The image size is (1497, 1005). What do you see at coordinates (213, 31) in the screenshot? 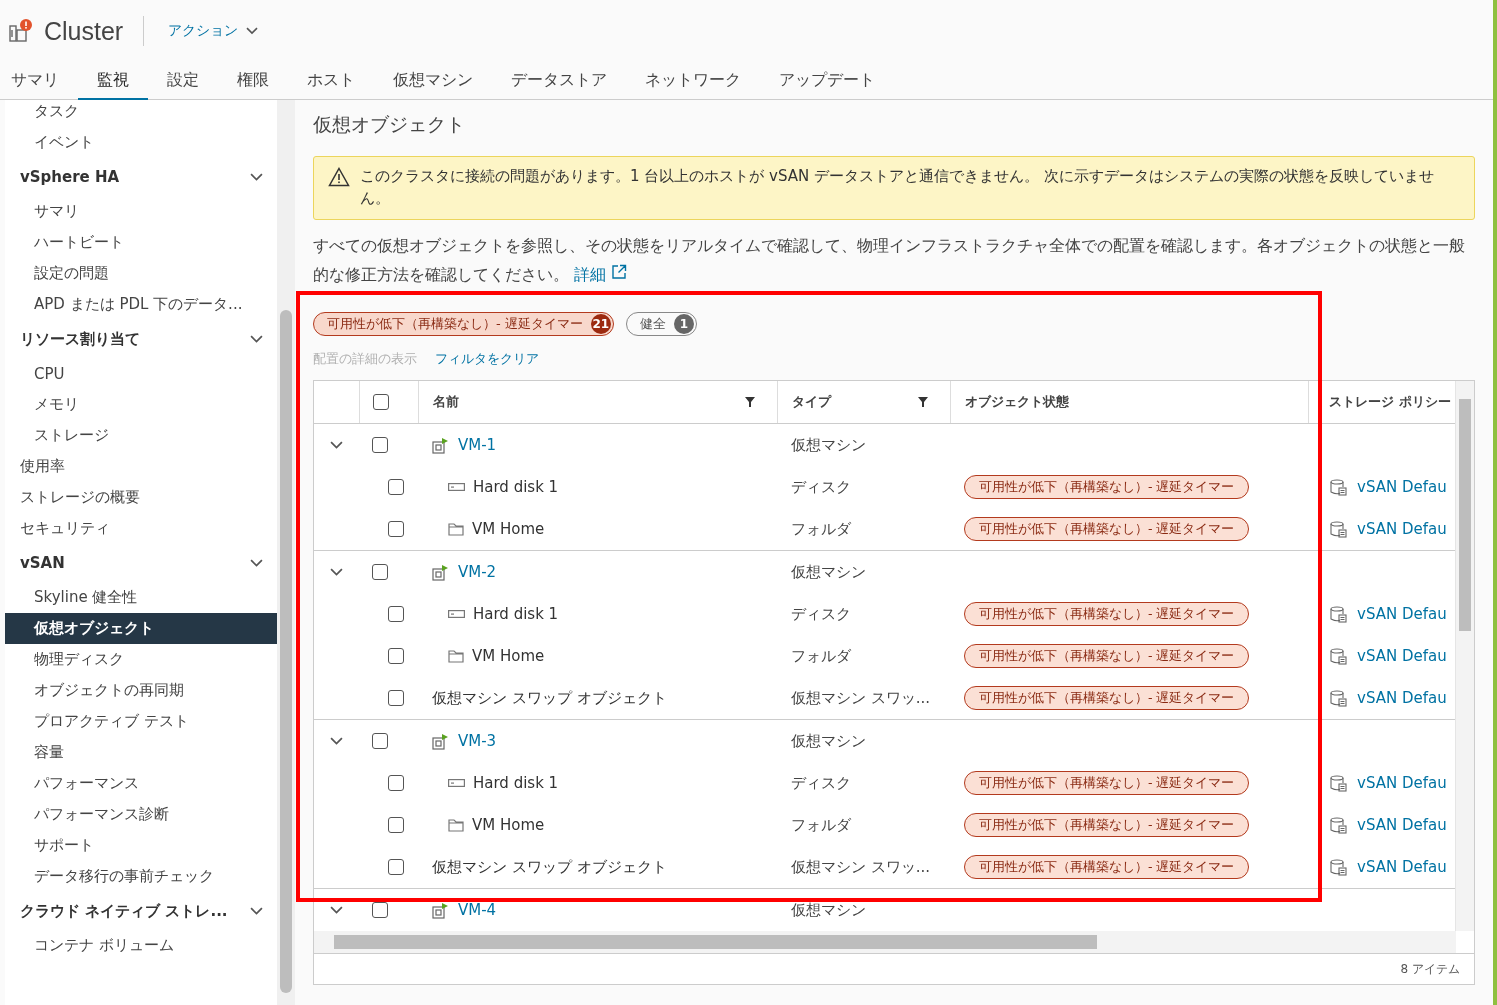
I see `actions-menu: アクション` at bounding box center [213, 31].